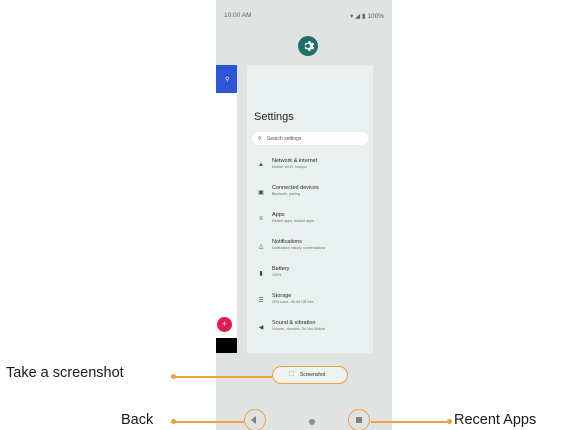  I want to click on battery-icon: ▮, so click(261, 274).